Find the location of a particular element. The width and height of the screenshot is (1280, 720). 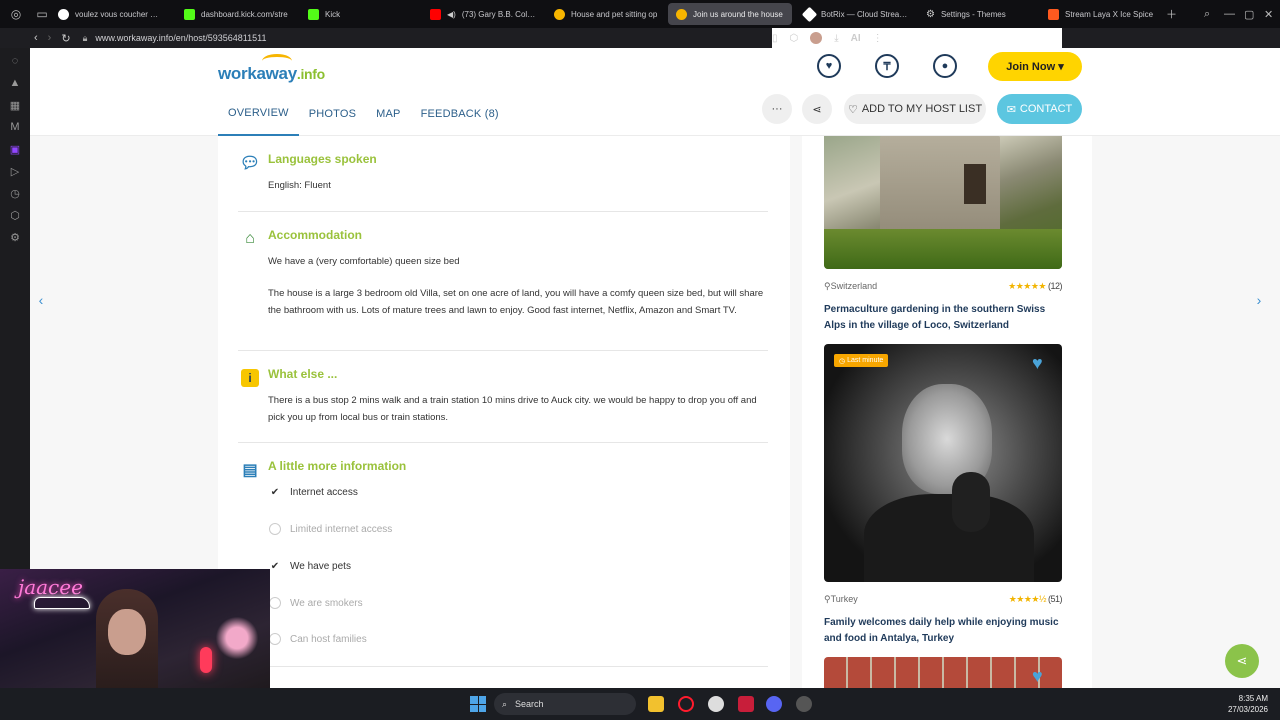

menu-icon: ⋮ is located at coordinates (878, 38).